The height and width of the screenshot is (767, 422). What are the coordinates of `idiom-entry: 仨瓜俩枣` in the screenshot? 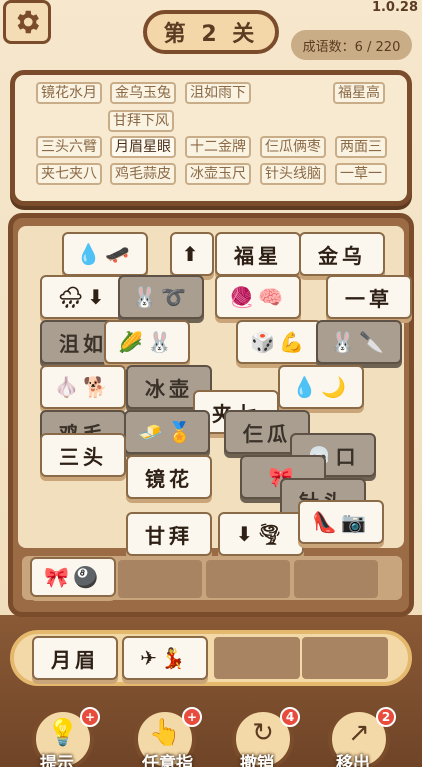 It's located at (293, 147).